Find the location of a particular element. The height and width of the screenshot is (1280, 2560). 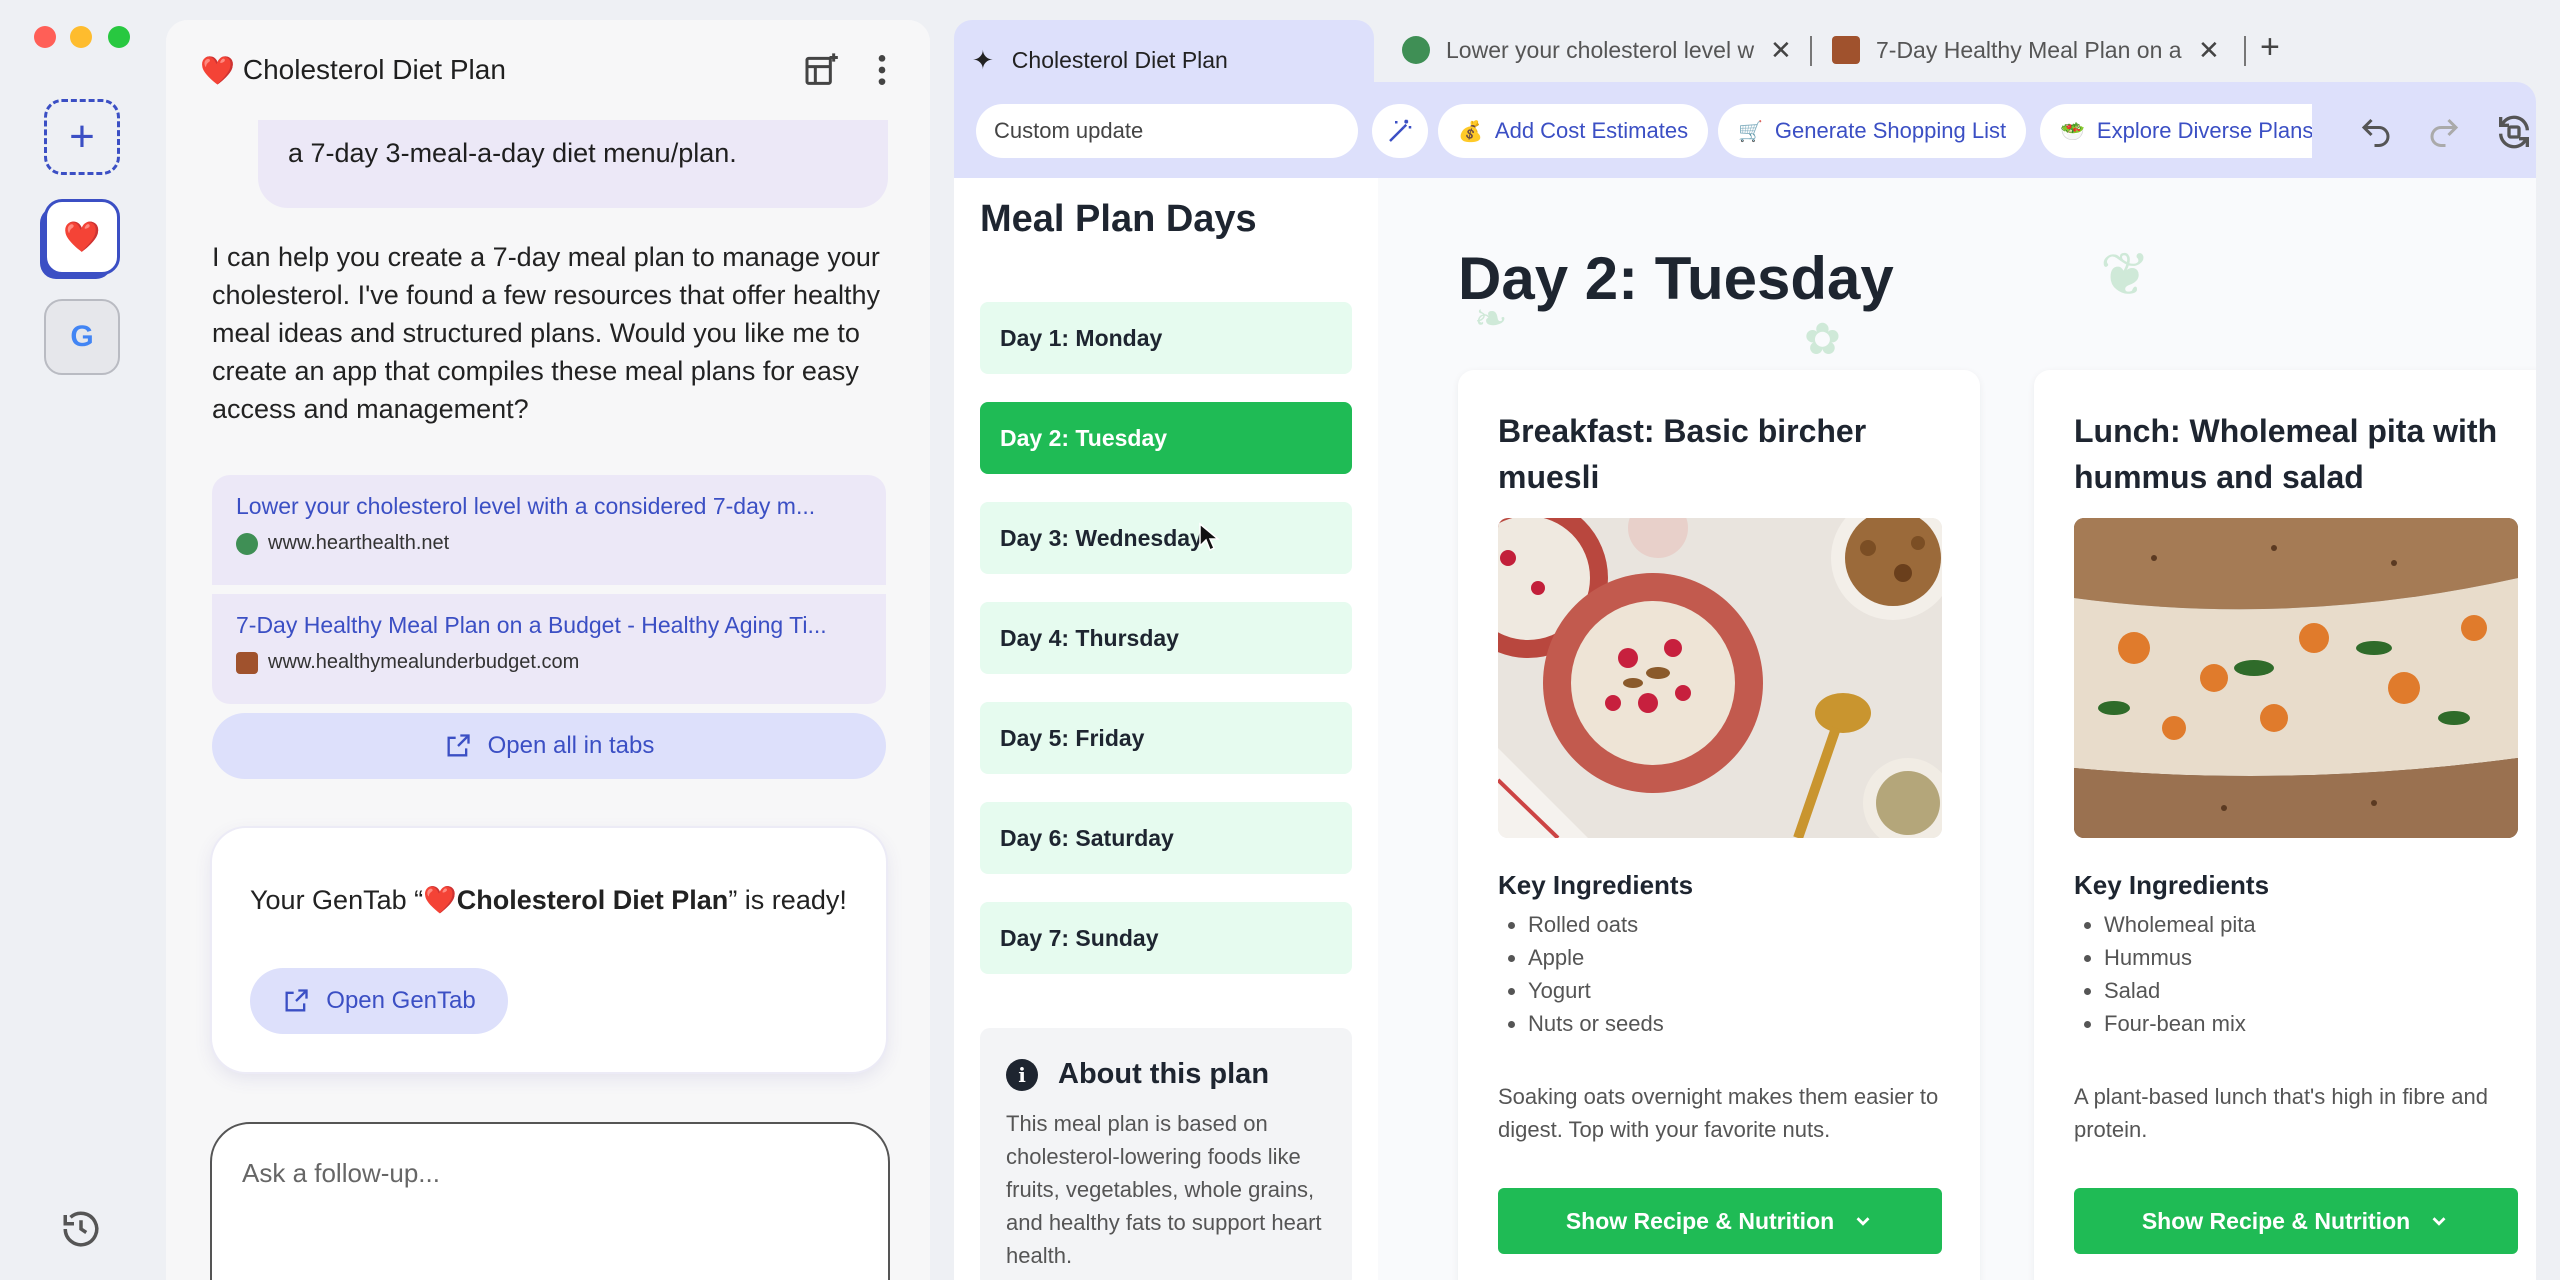

plus-icon: + is located at coordinates (82, 136).